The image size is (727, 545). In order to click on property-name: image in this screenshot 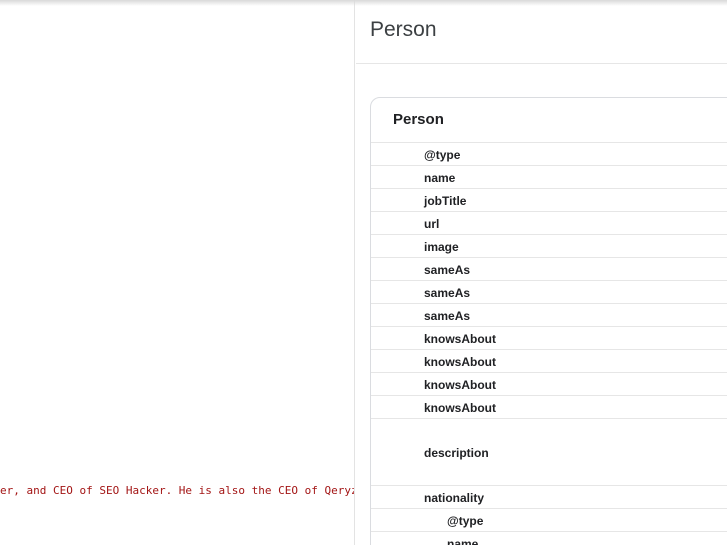, I will do `click(441, 247)`.